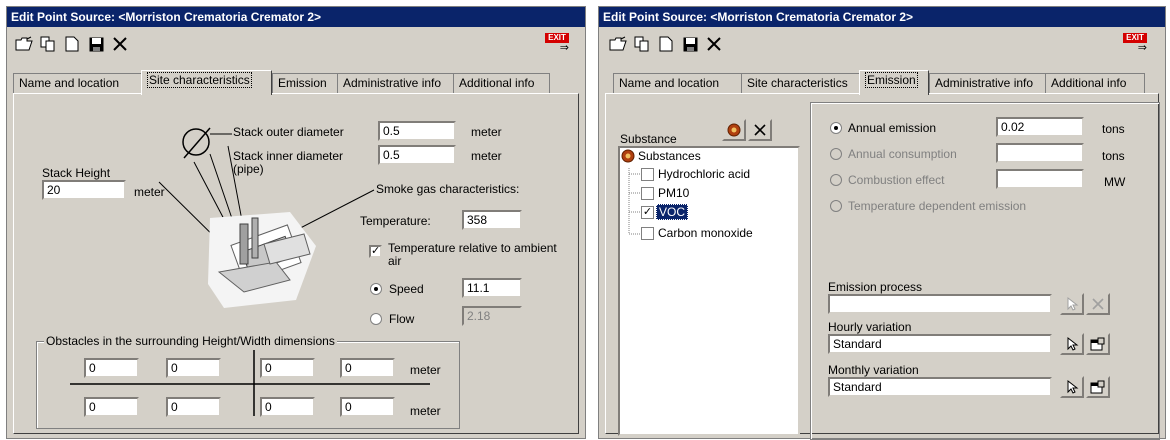  I want to click on emission-process-input, so click(940, 304).